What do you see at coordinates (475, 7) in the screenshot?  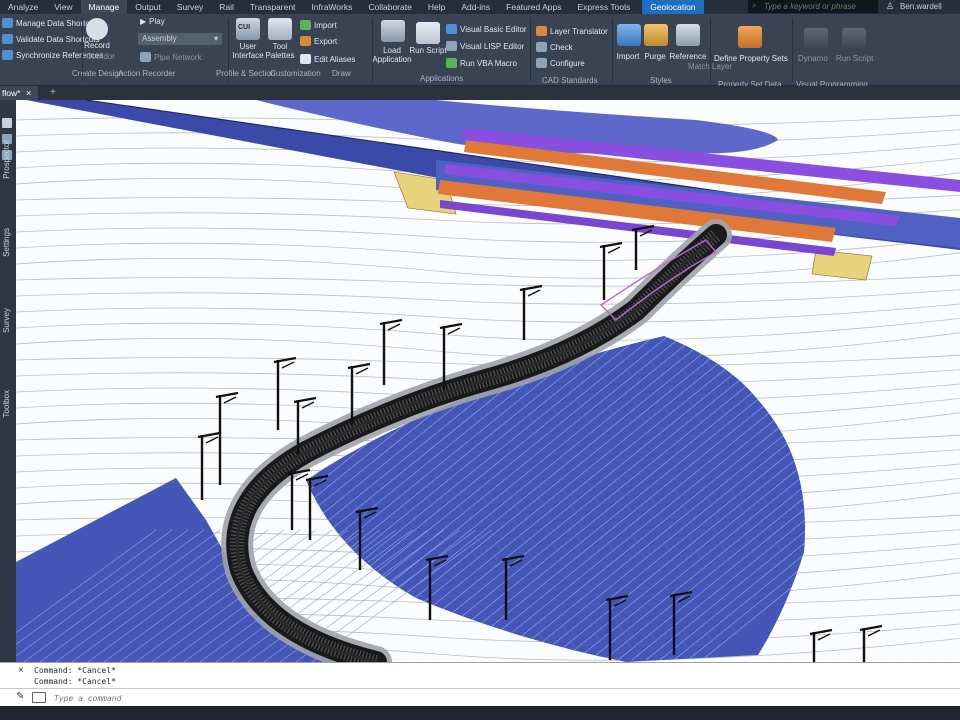 I see `tab-add-ins: Add-ins` at bounding box center [475, 7].